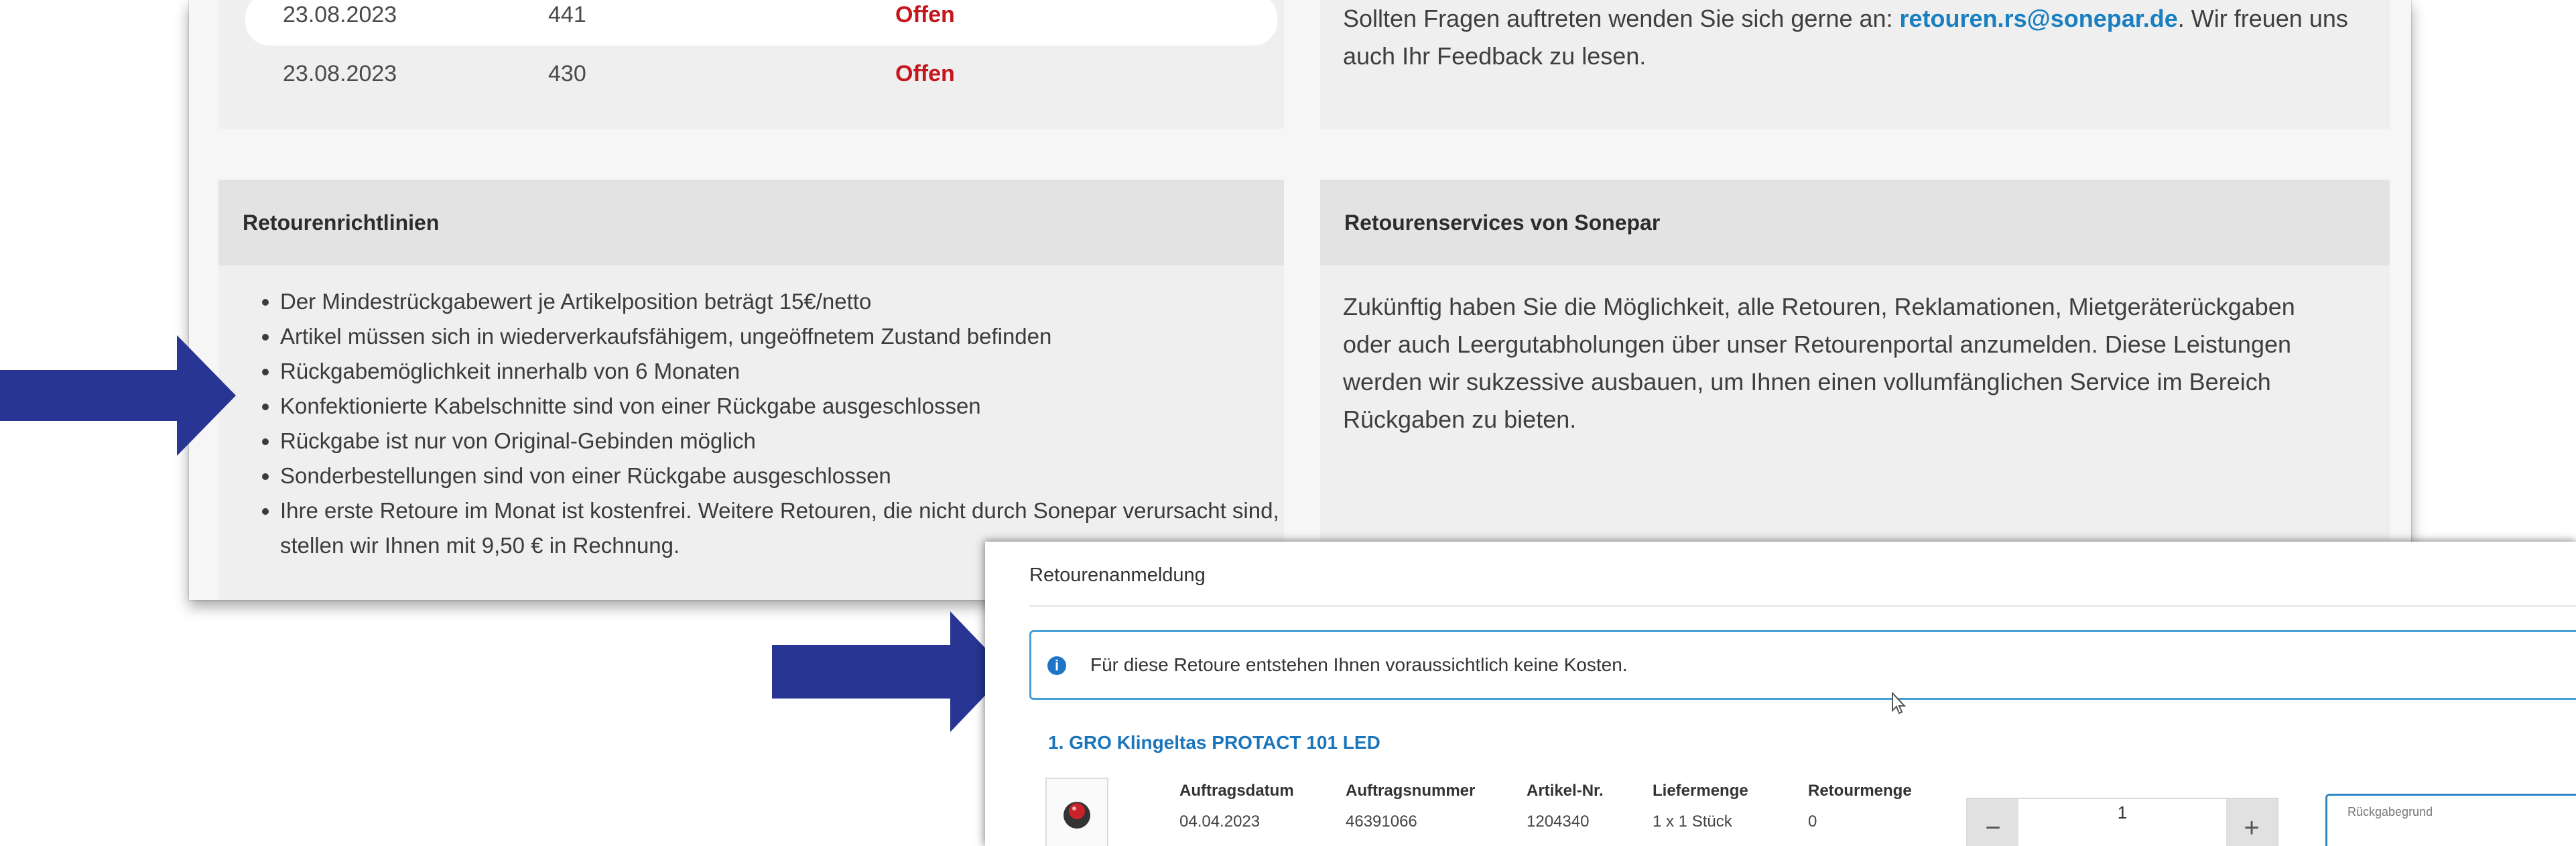 The height and width of the screenshot is (846, 2576). Describe the element at coordinates (1692, 821) in the screenshot. I see `delivered-quantity: 1 x 1 Stück` at that location.